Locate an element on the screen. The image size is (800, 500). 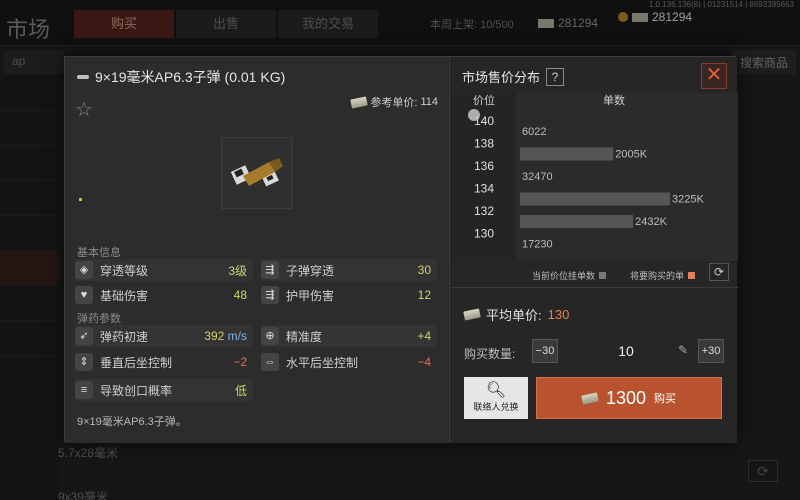
bar-value-label: 2005K is located at coordinates (631, 155).